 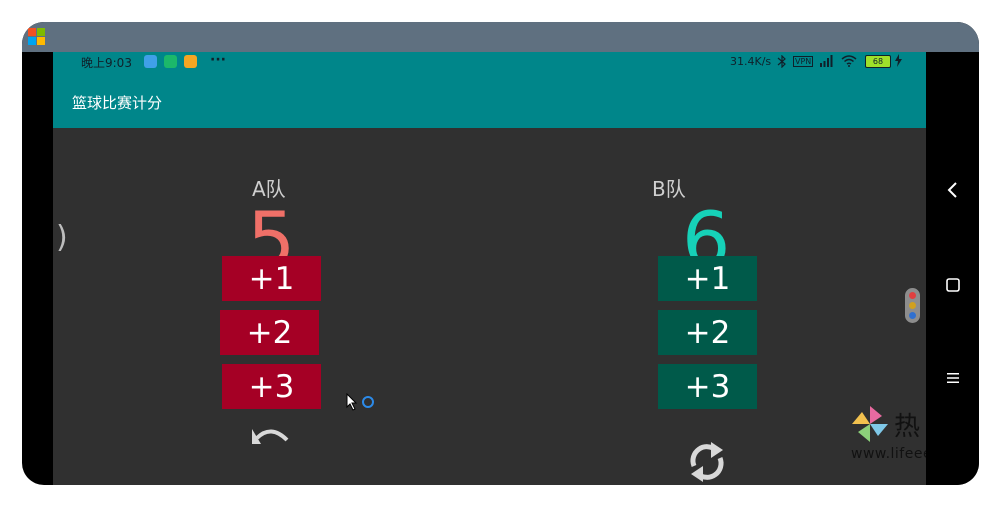 I want to click on menu-icon, so click(x=952, y=378).